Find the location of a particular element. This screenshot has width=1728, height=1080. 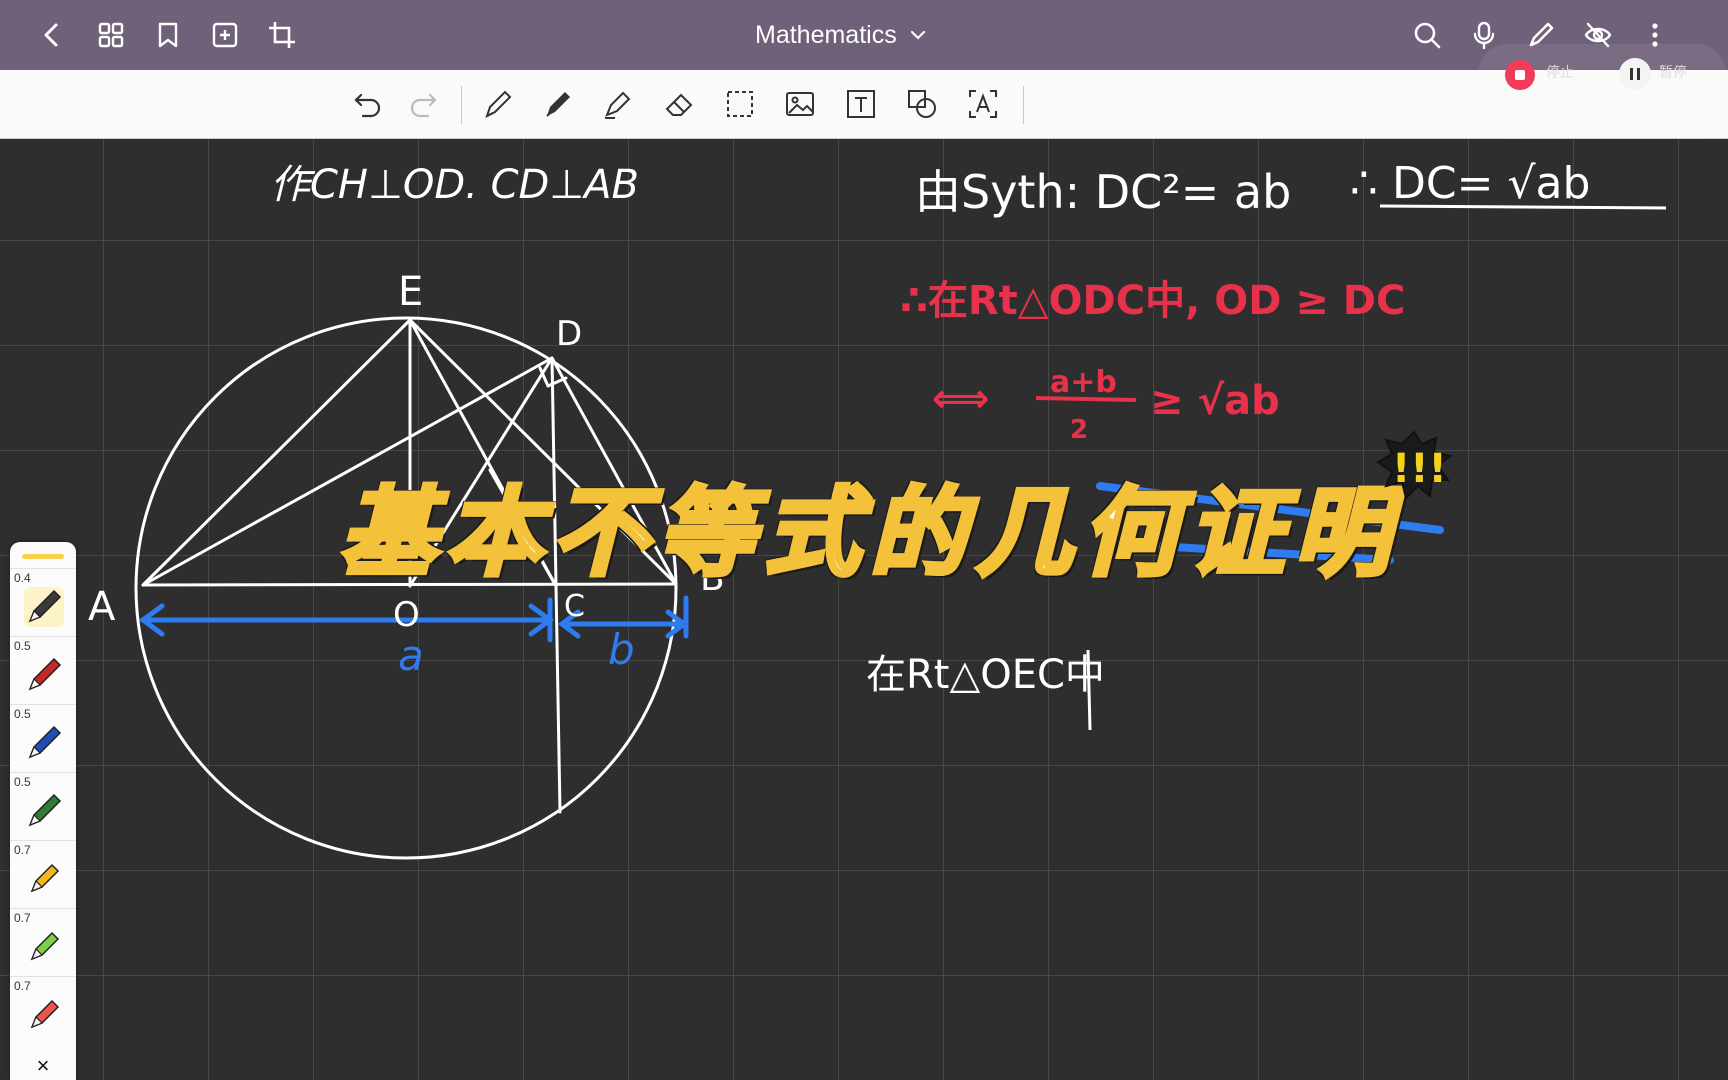

top-bar: Mathematics is located at coordinates (864, 35).